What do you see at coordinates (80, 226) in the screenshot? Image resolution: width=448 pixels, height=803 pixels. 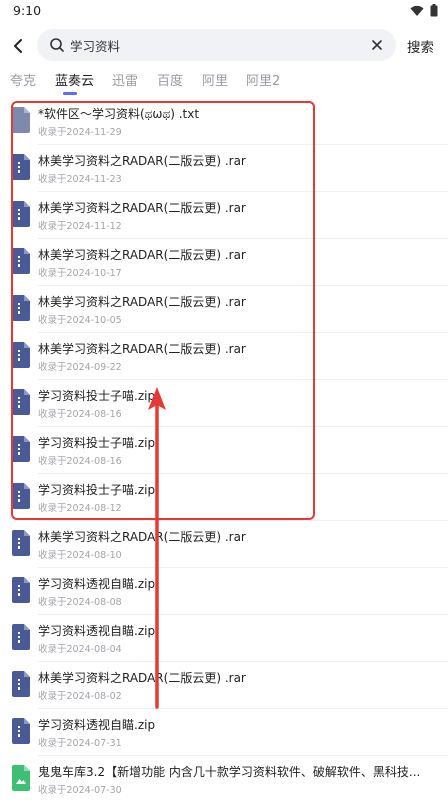 I see `file-date: 收录于2024-11-12` at bounding box center [80, 226].